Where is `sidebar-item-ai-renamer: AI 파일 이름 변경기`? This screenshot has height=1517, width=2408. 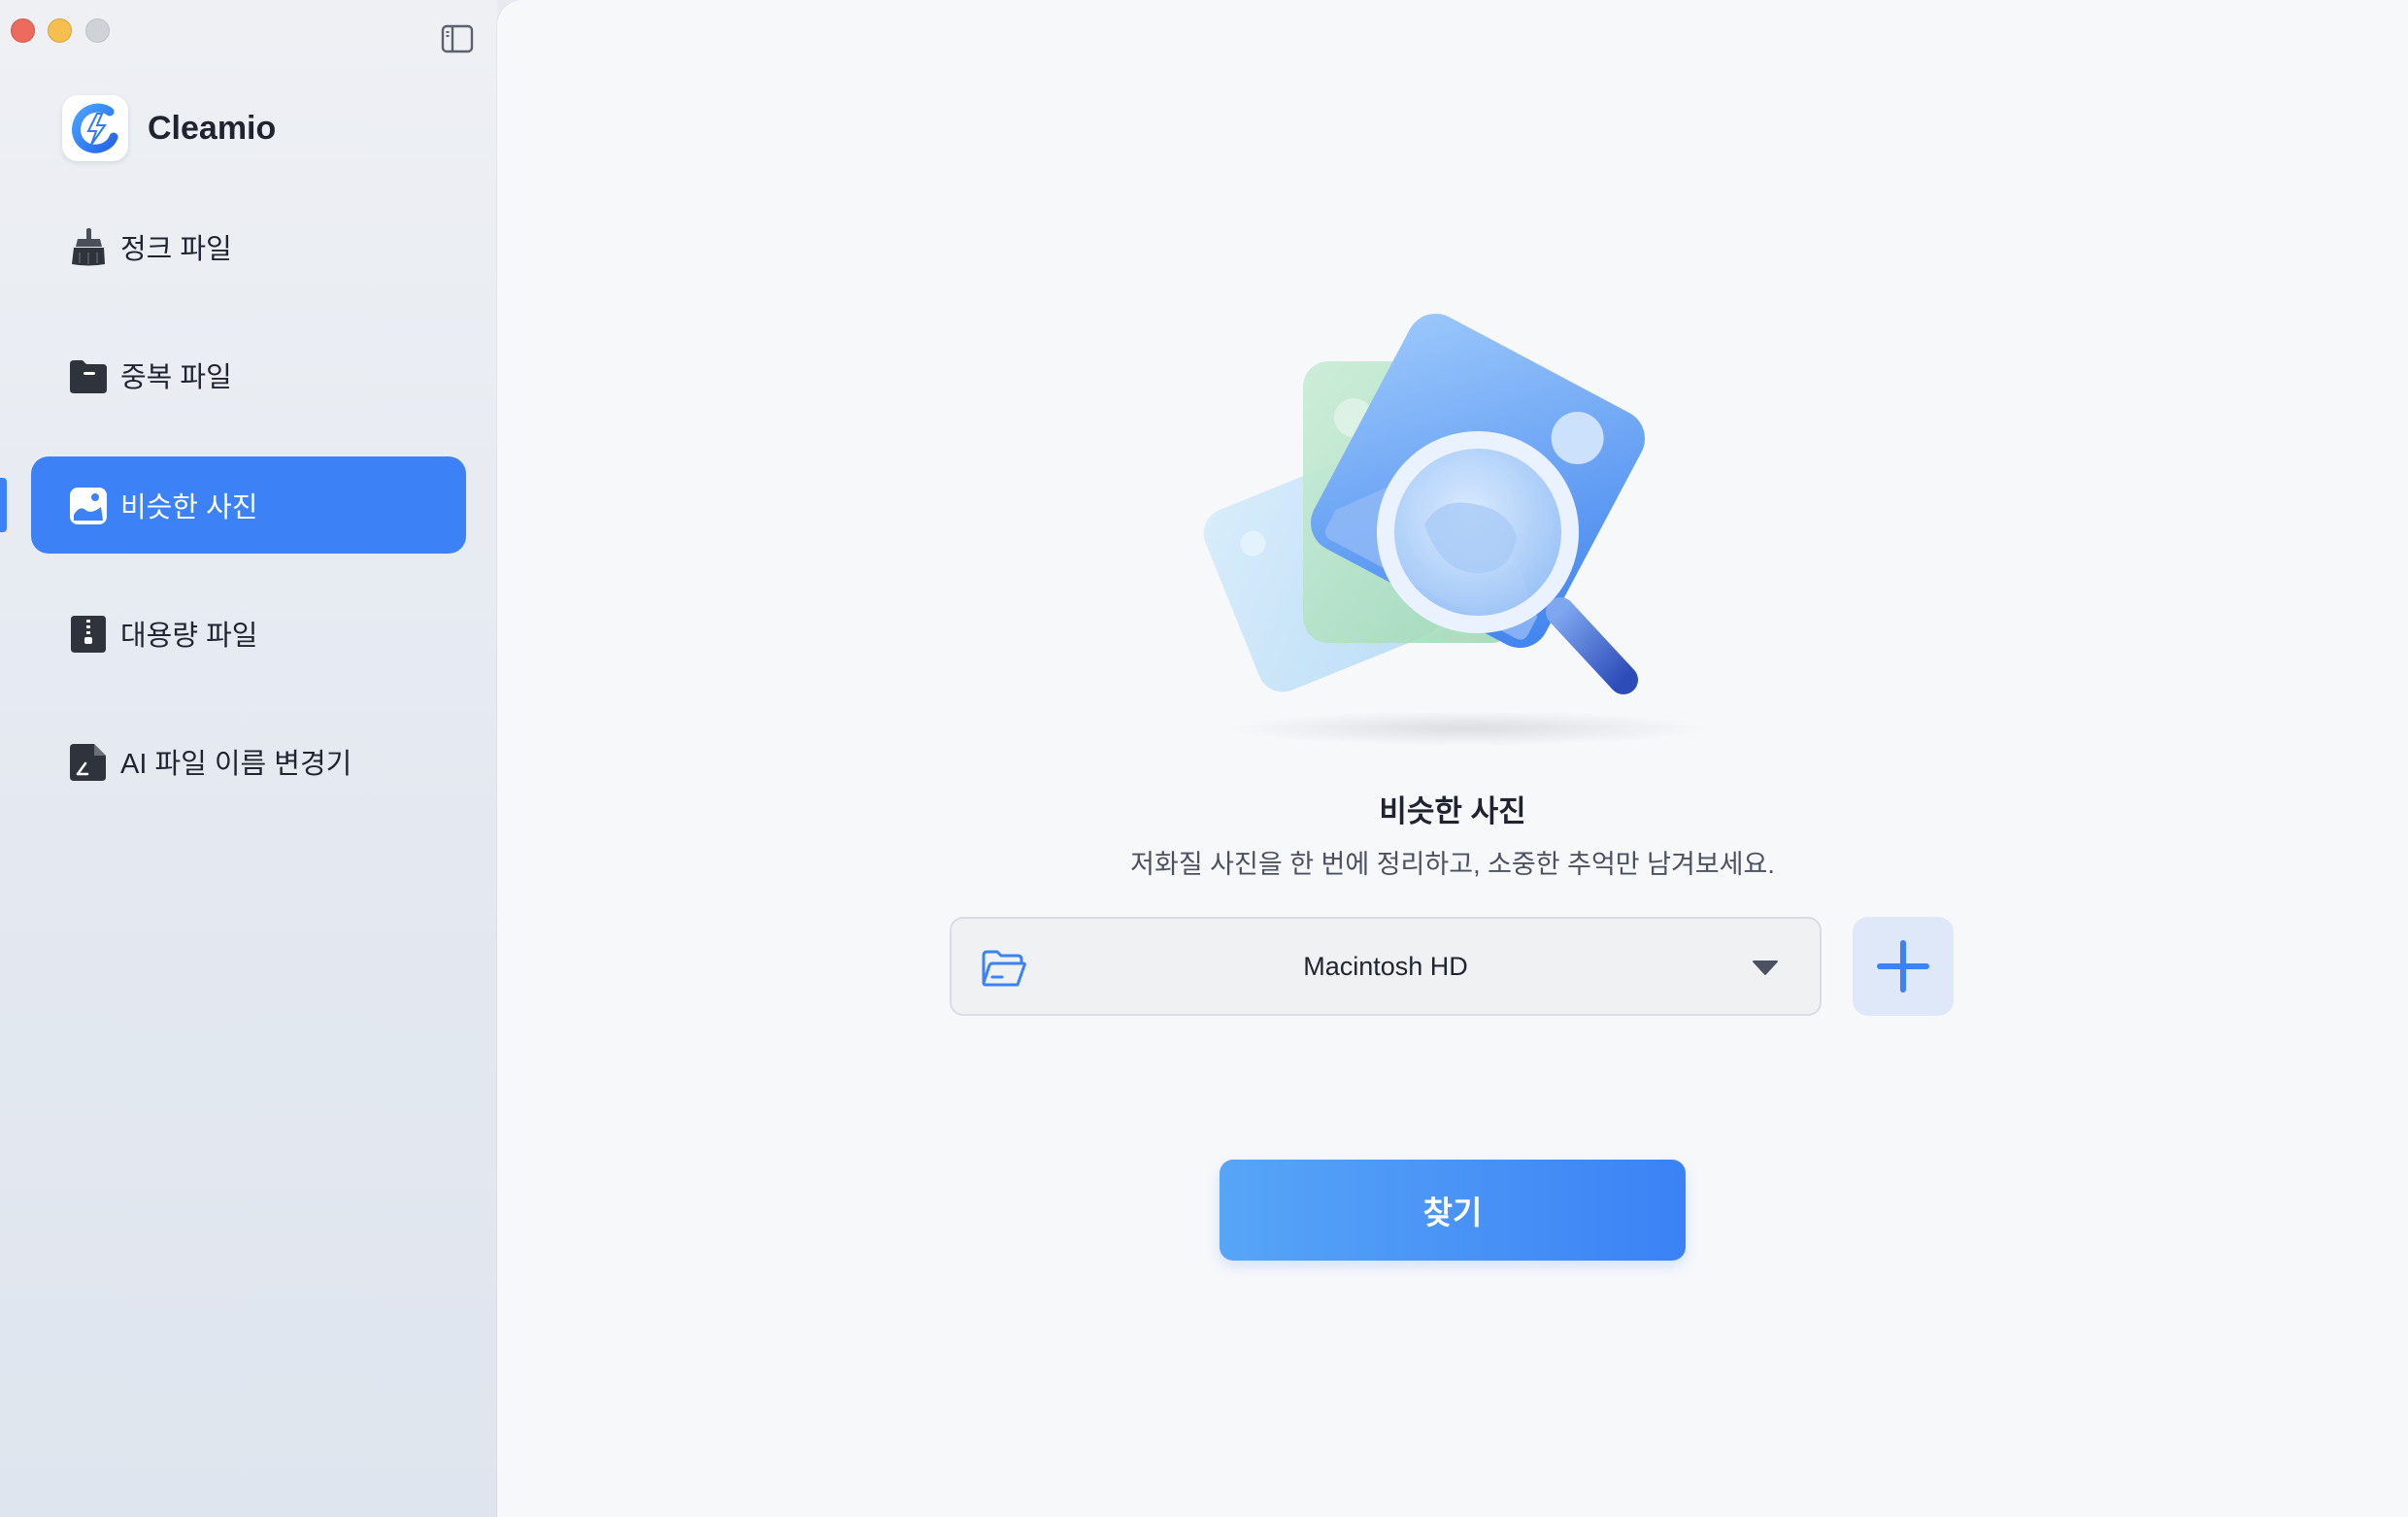
sidebar-item-ai-renamer: AI 파일 이름 변경기 is located at coordinates (248, 762).